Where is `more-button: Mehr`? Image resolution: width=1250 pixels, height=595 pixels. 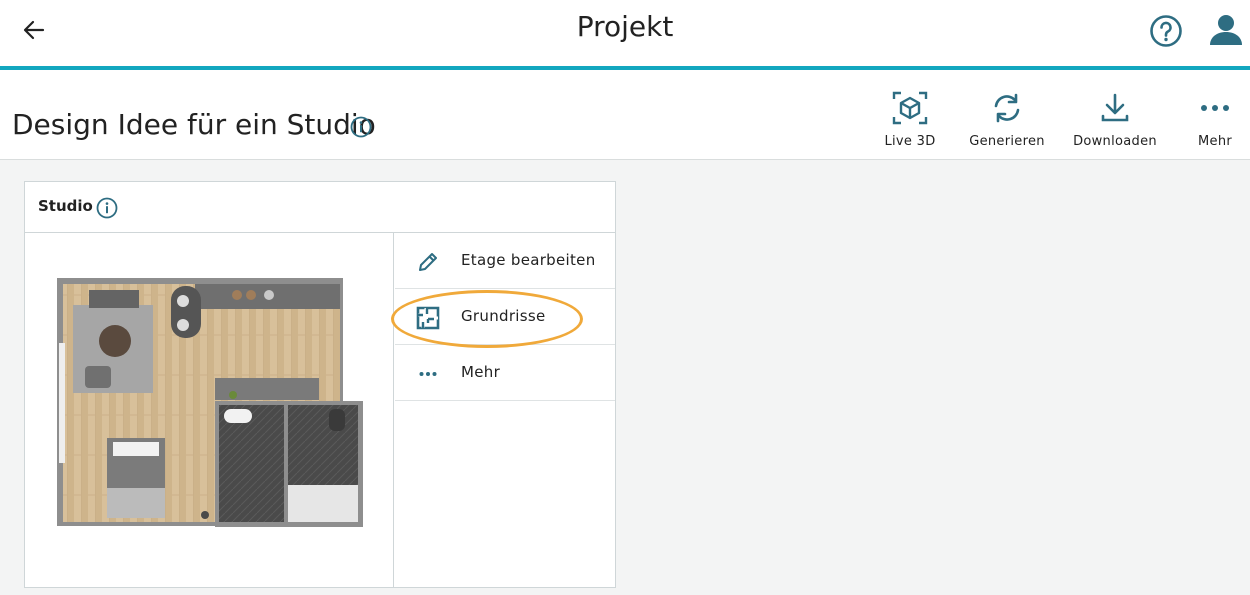
more-button: Mehr is located at coordinates (1215, 118).